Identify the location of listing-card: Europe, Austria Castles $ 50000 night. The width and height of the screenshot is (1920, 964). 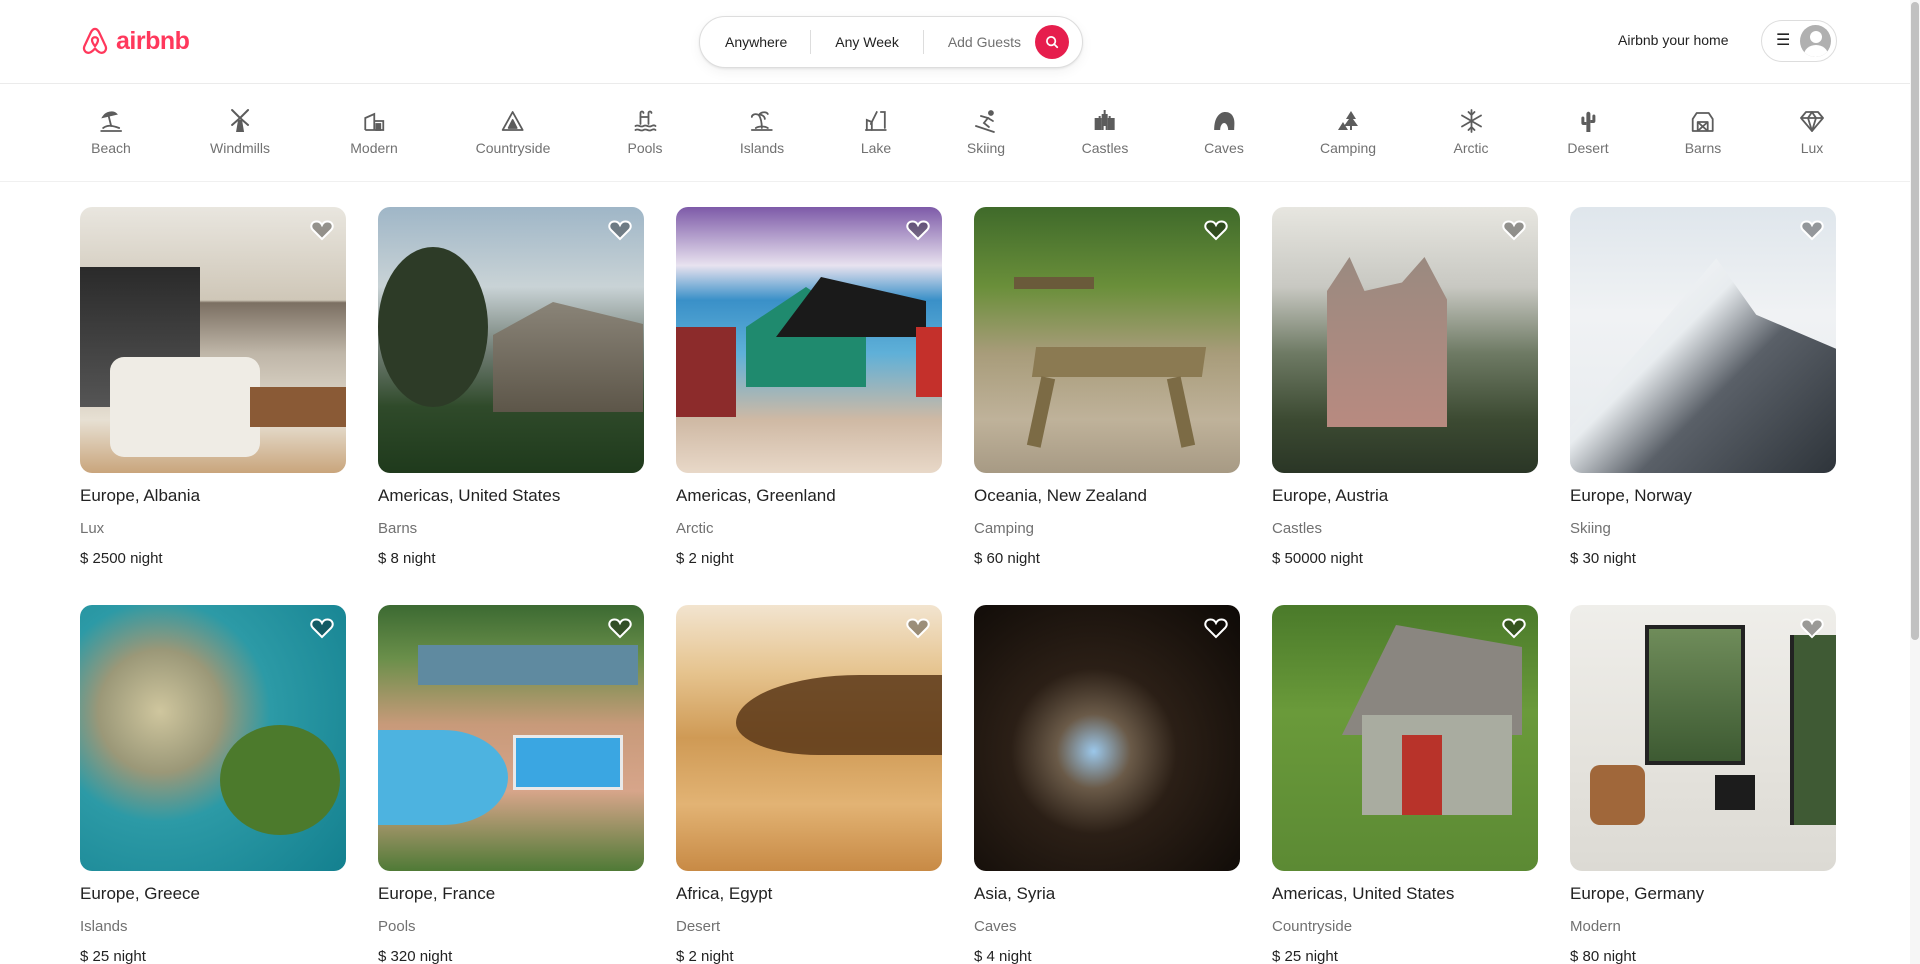
(1405, 387).